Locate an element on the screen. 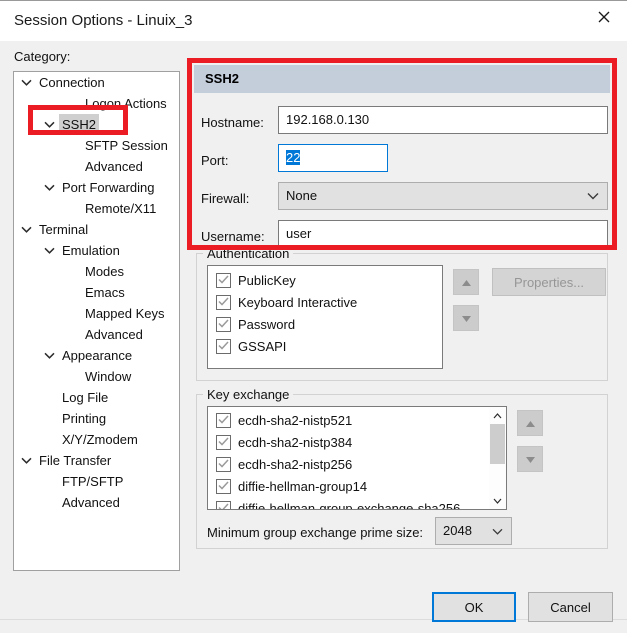 This screenshot has height=633, width=627. tree-item-log-file: Log File is located at coordinates (96, 397).